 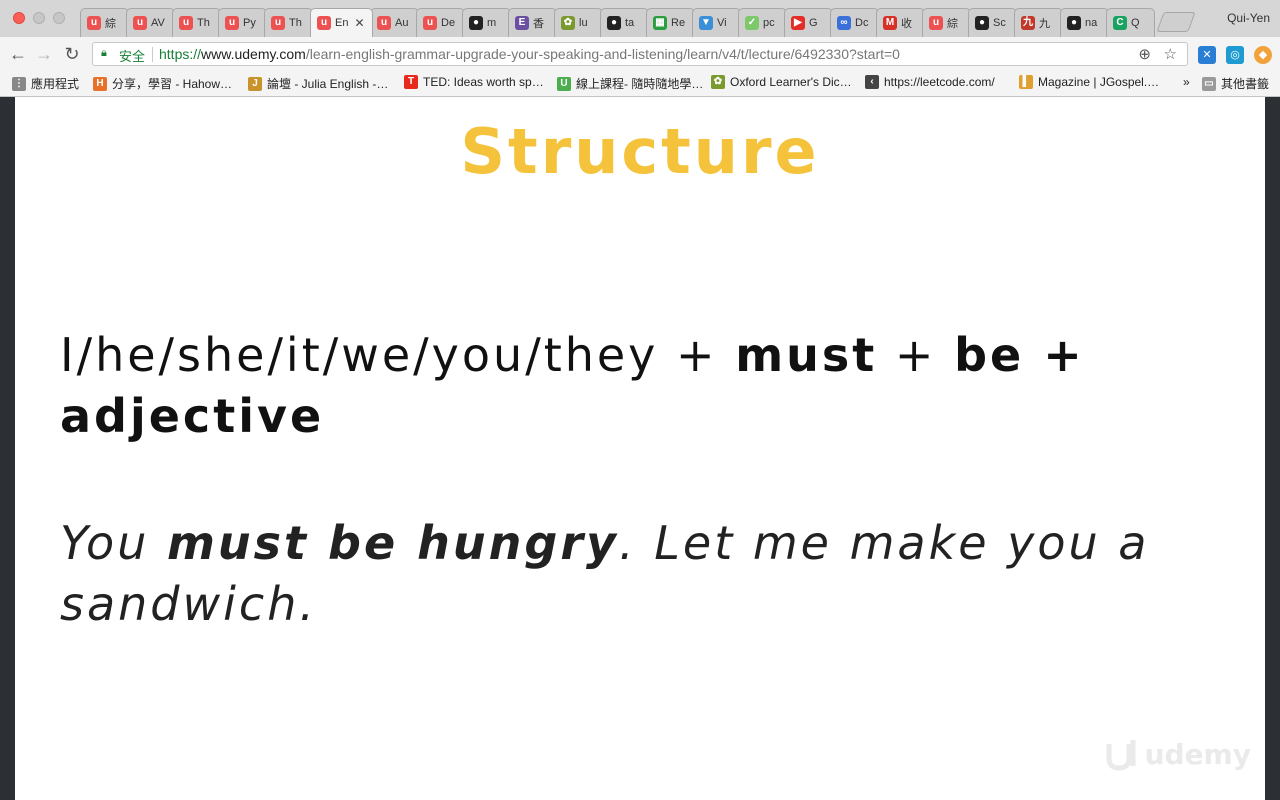 I want to click on tab-4: u Th, so click(x=288, y=22).